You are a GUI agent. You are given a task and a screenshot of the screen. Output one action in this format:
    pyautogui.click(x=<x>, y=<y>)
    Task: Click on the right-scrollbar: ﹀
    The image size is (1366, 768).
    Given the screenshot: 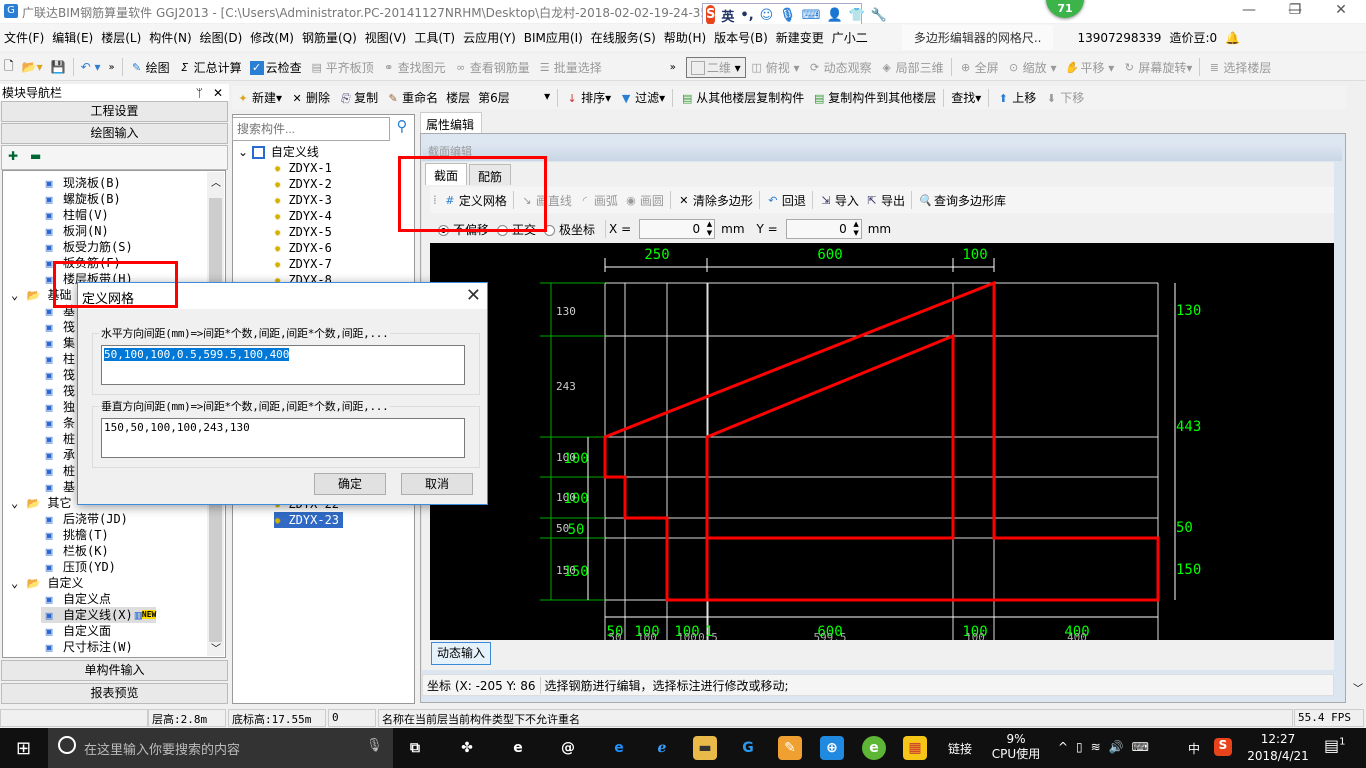 What is the action you would take?
    pyautogui.click(x=1357, y=396)
    